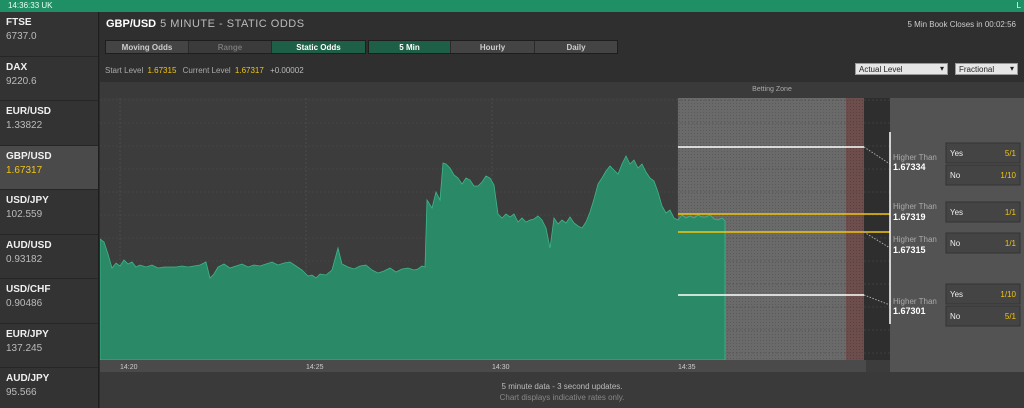 The image size is (1024, 408). What do you see at coordinates (576, 47) in the screenshot?
I see `tab-daily: Daily` at bounding box center [576, 47].